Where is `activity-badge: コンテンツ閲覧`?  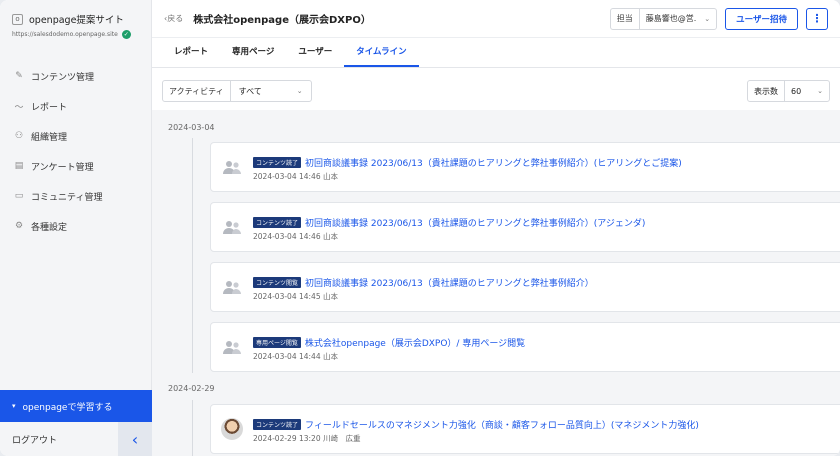 activity-badge: コンテンツ閲覧 is located at coordinates (277, 282).